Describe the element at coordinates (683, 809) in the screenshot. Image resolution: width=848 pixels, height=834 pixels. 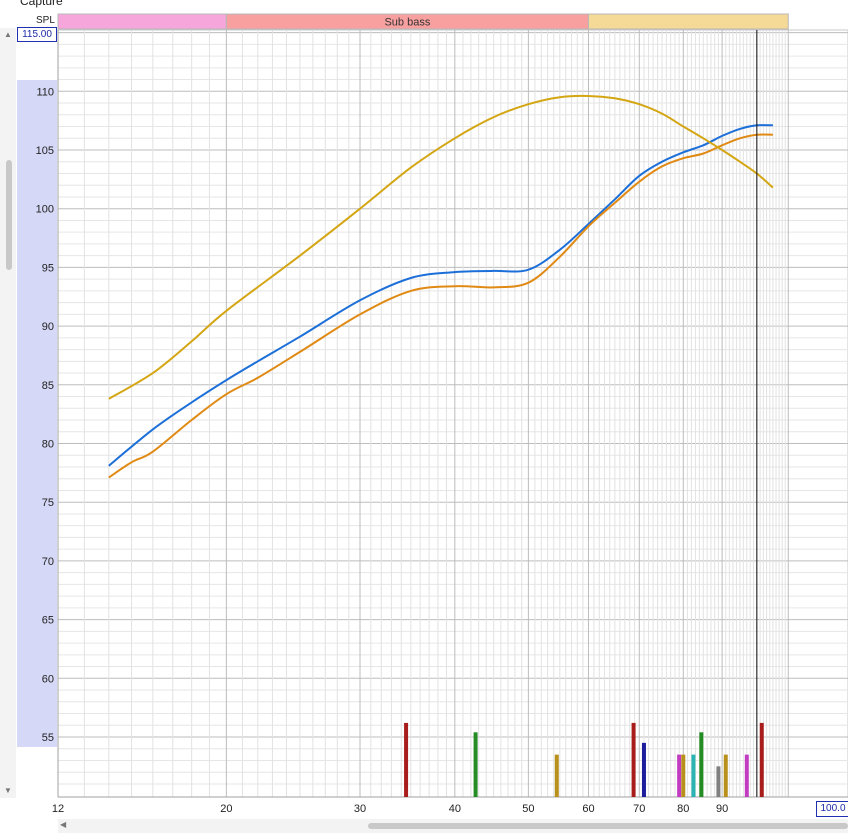
I see `x-tick-label: 80` at that location.